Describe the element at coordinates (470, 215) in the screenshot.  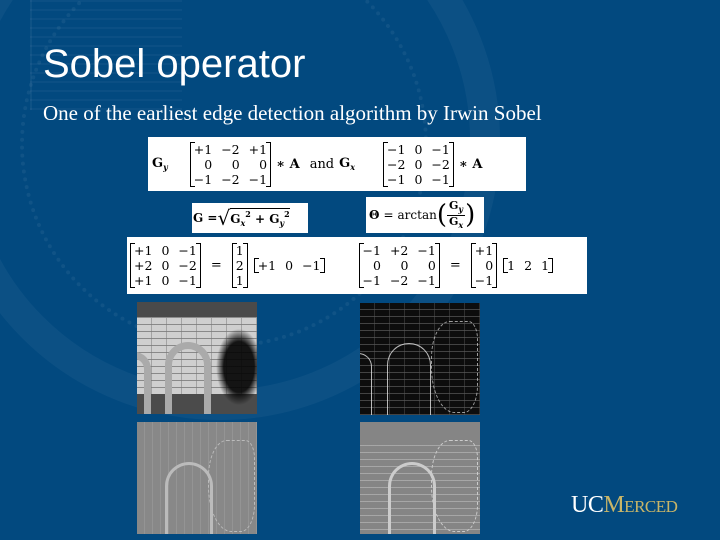
I see `right-paren: )` at that location.